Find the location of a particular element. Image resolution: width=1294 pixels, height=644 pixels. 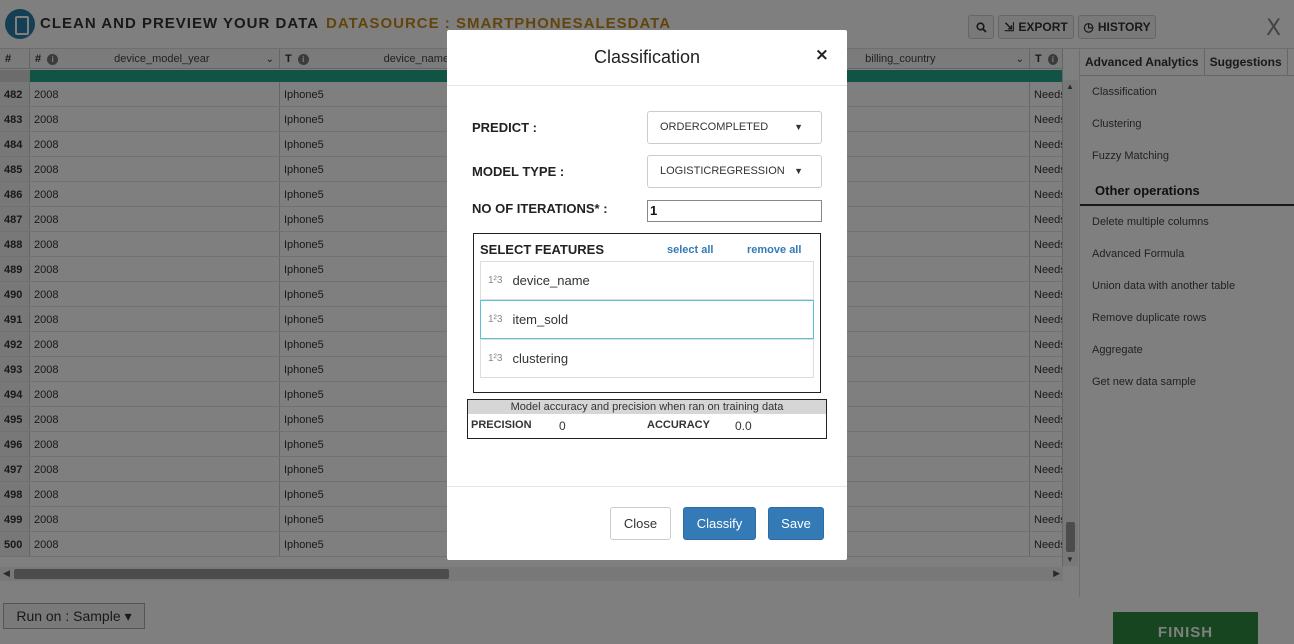

modal-title: Classification is located at coordinates (647, 57).